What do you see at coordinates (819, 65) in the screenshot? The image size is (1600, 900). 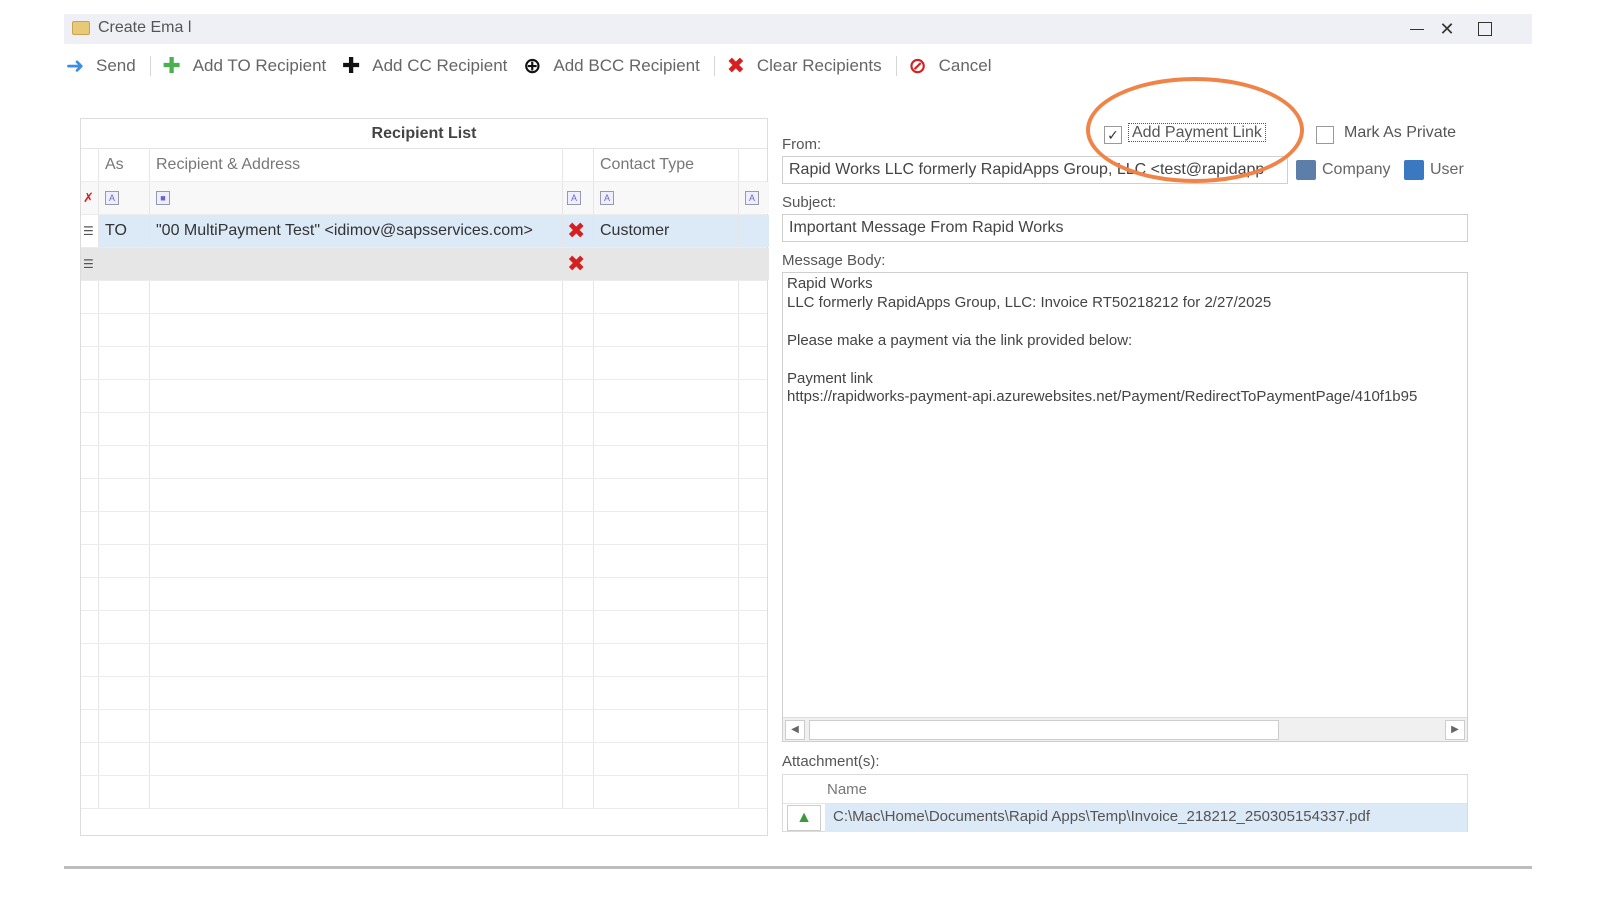 I see `clear-label: Clear Recipients` at bounding box center [819, 65].